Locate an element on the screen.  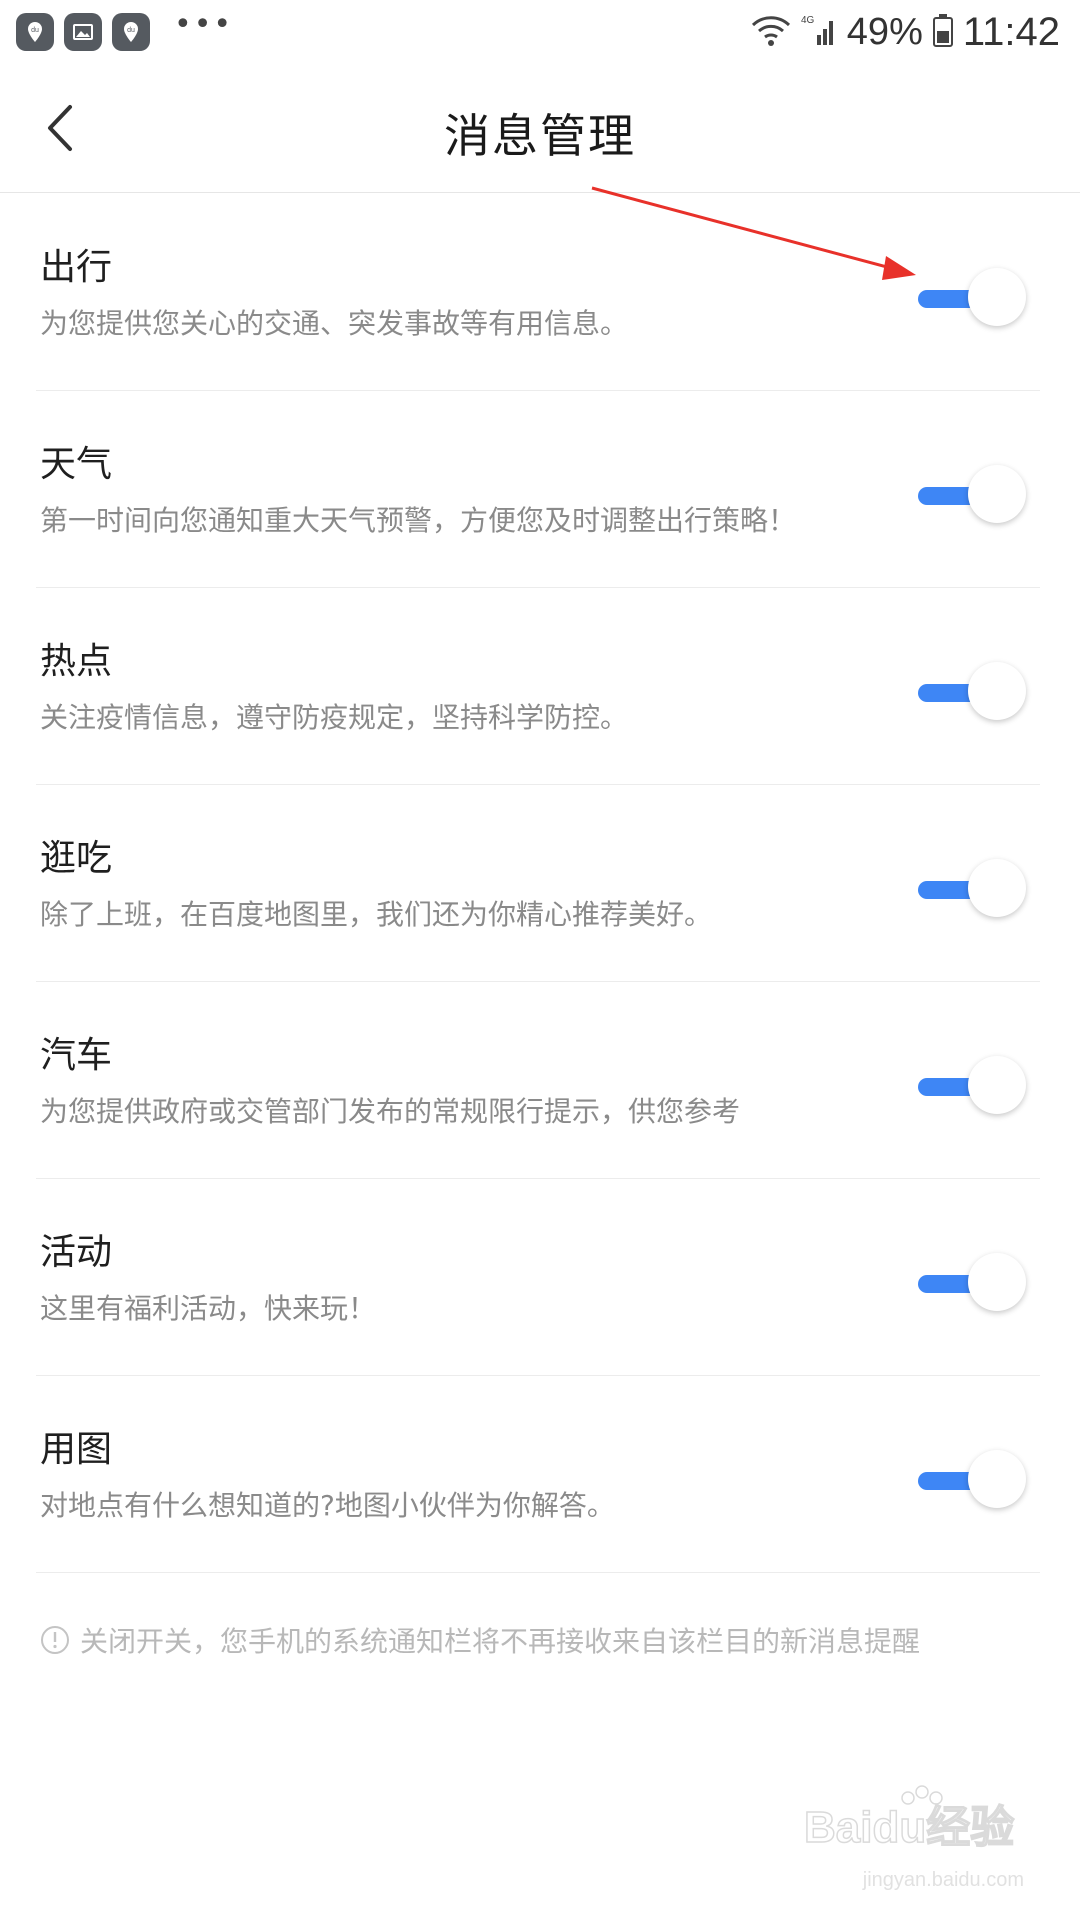
toggle-switch-travel is located at coordinates (973, 298).